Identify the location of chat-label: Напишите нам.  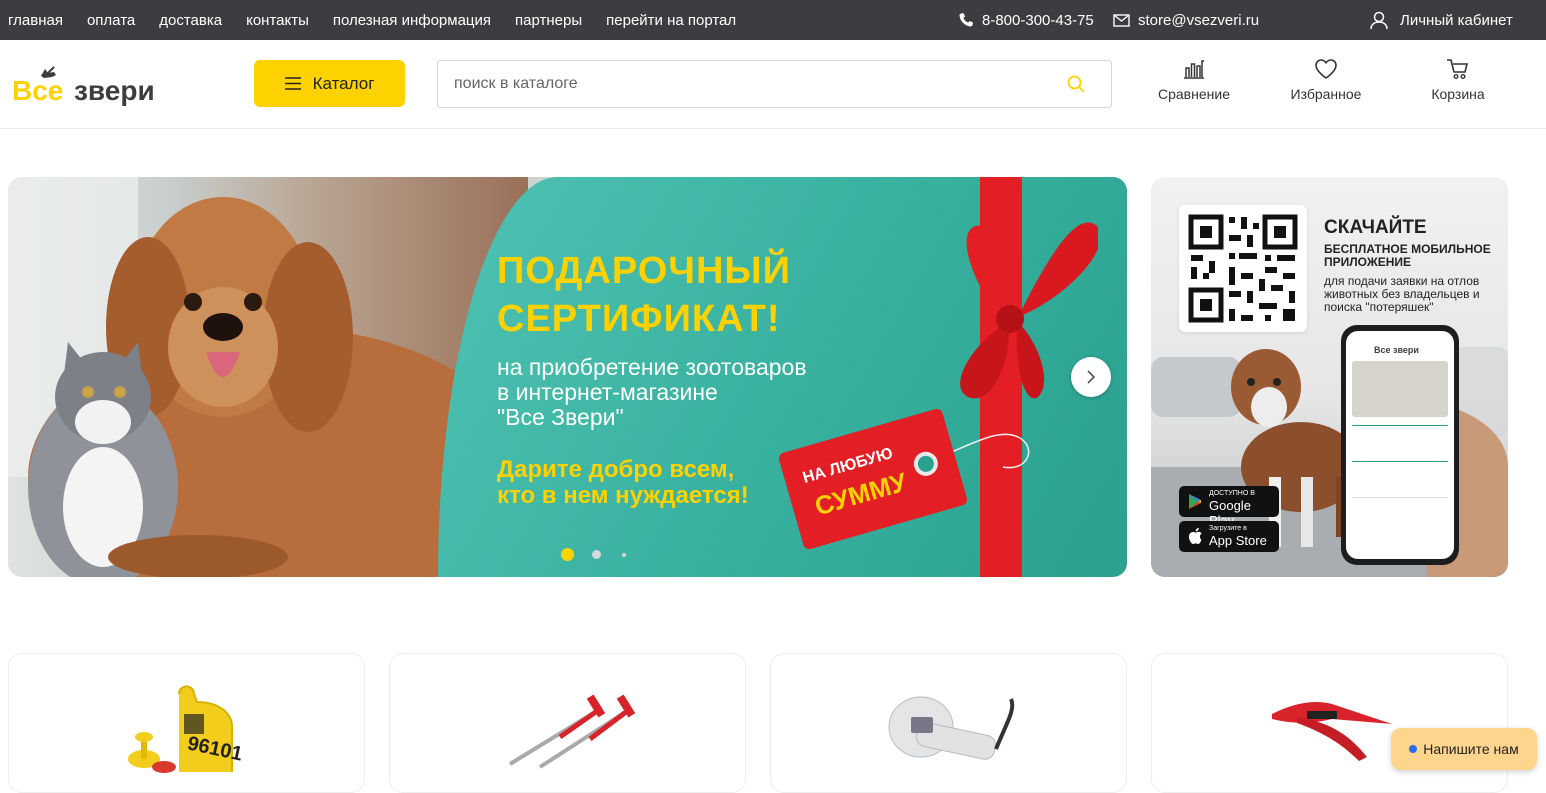
(1471, 749).